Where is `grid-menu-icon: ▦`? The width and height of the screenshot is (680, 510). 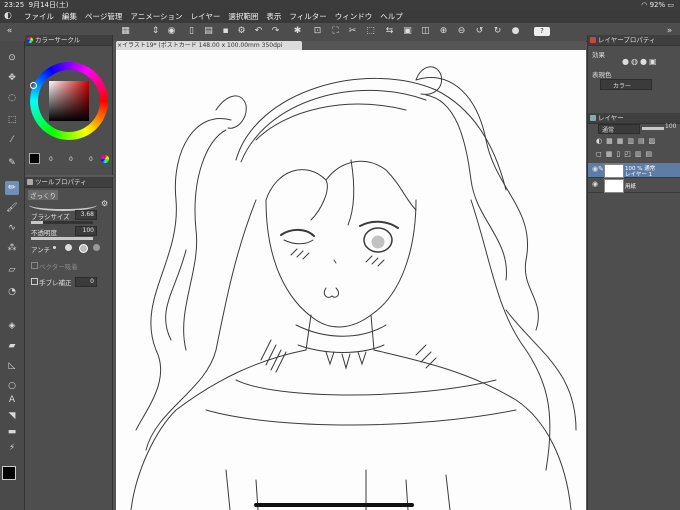
grid-menu-icon: ▦ is located at coordinates (125, 31).